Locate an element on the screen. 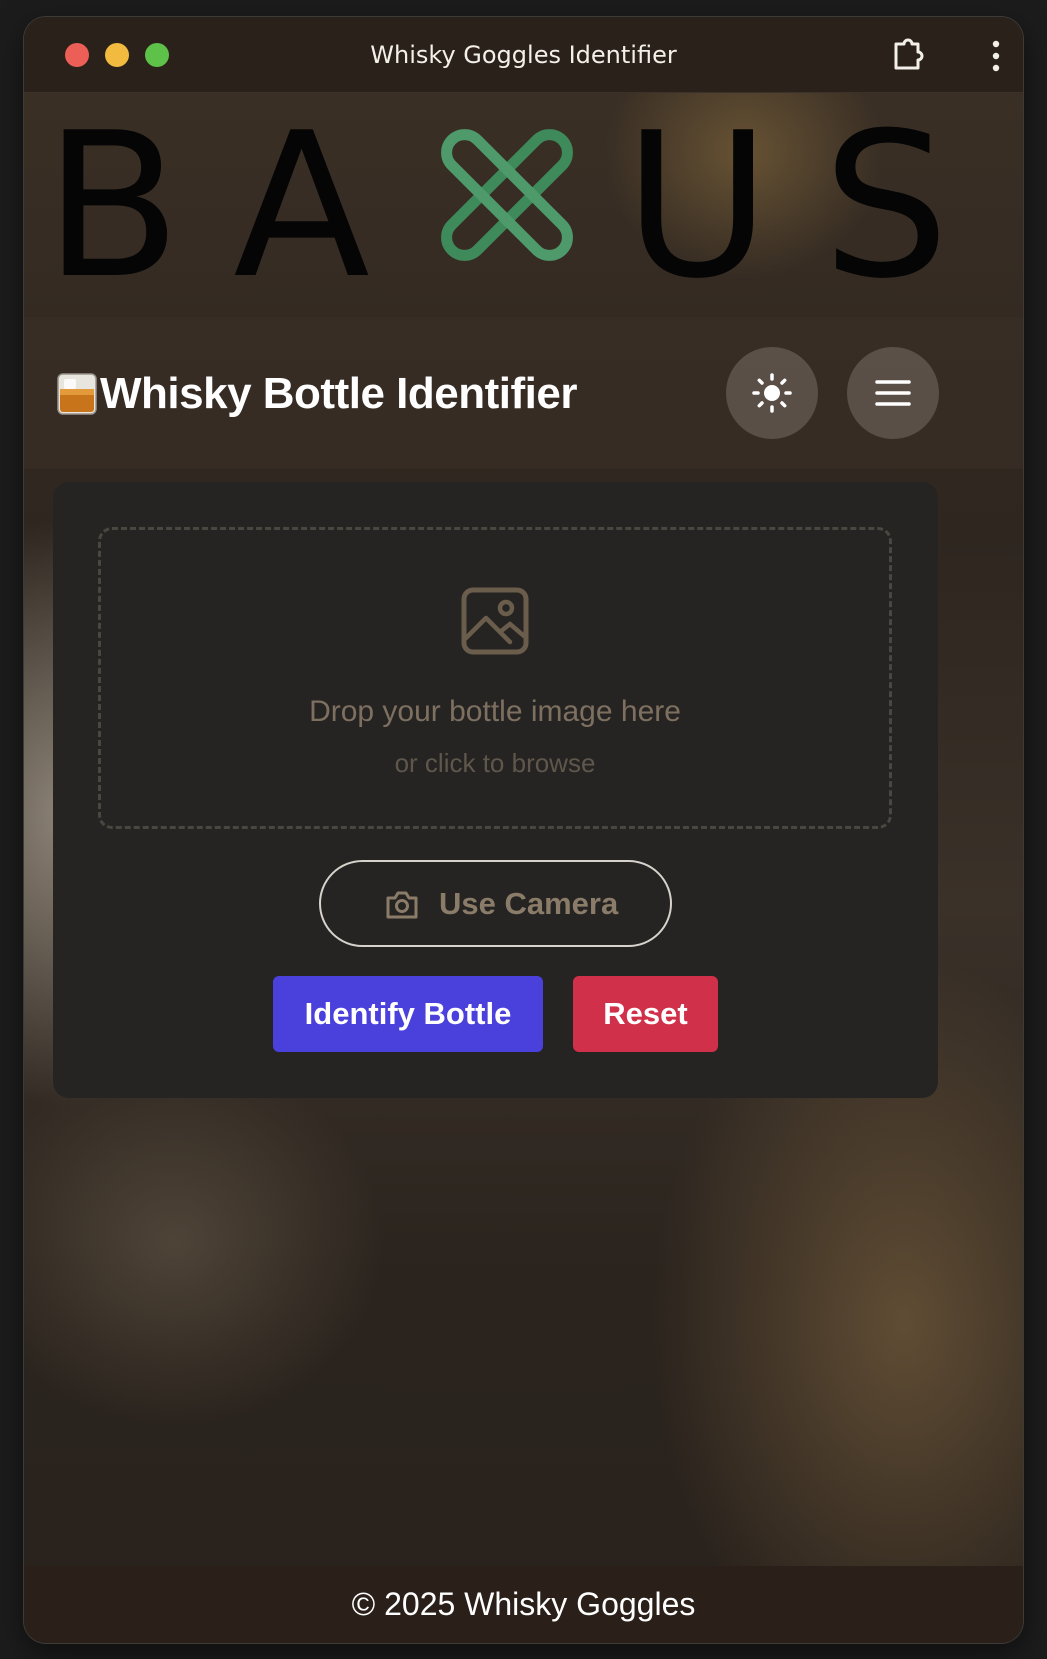  more-vertical-icon is located at coordinates (996, 56).